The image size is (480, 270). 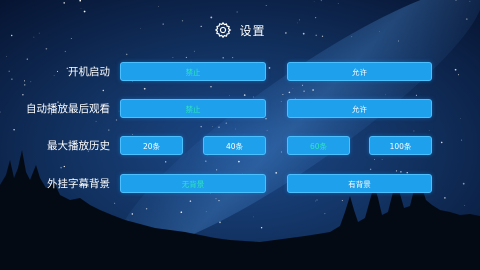 What do you see at coordinates (151, 145) in the screenshot?
I see `max-history-20-button: 20条` at bounding box center [151, 145].